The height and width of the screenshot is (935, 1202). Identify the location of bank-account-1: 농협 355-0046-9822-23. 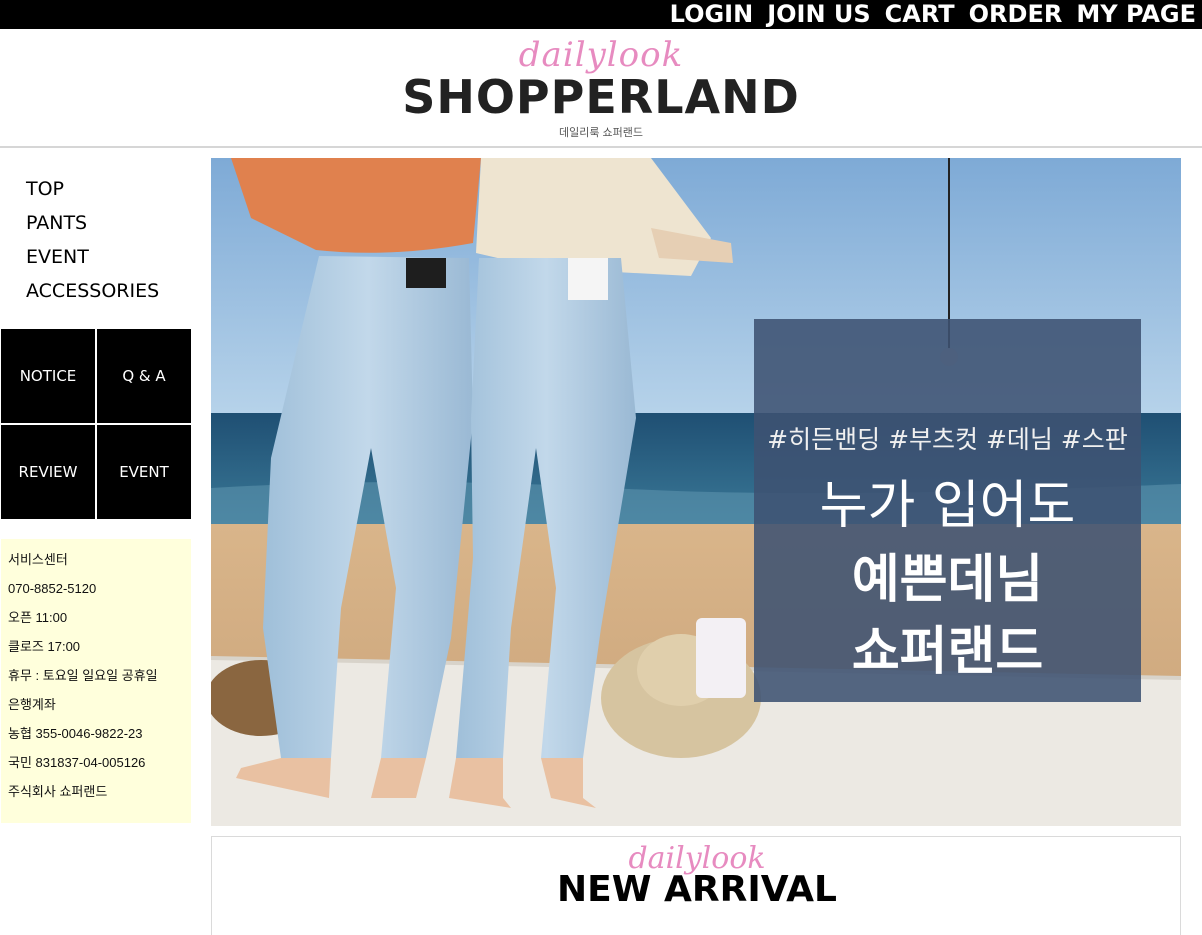
(75, 733).